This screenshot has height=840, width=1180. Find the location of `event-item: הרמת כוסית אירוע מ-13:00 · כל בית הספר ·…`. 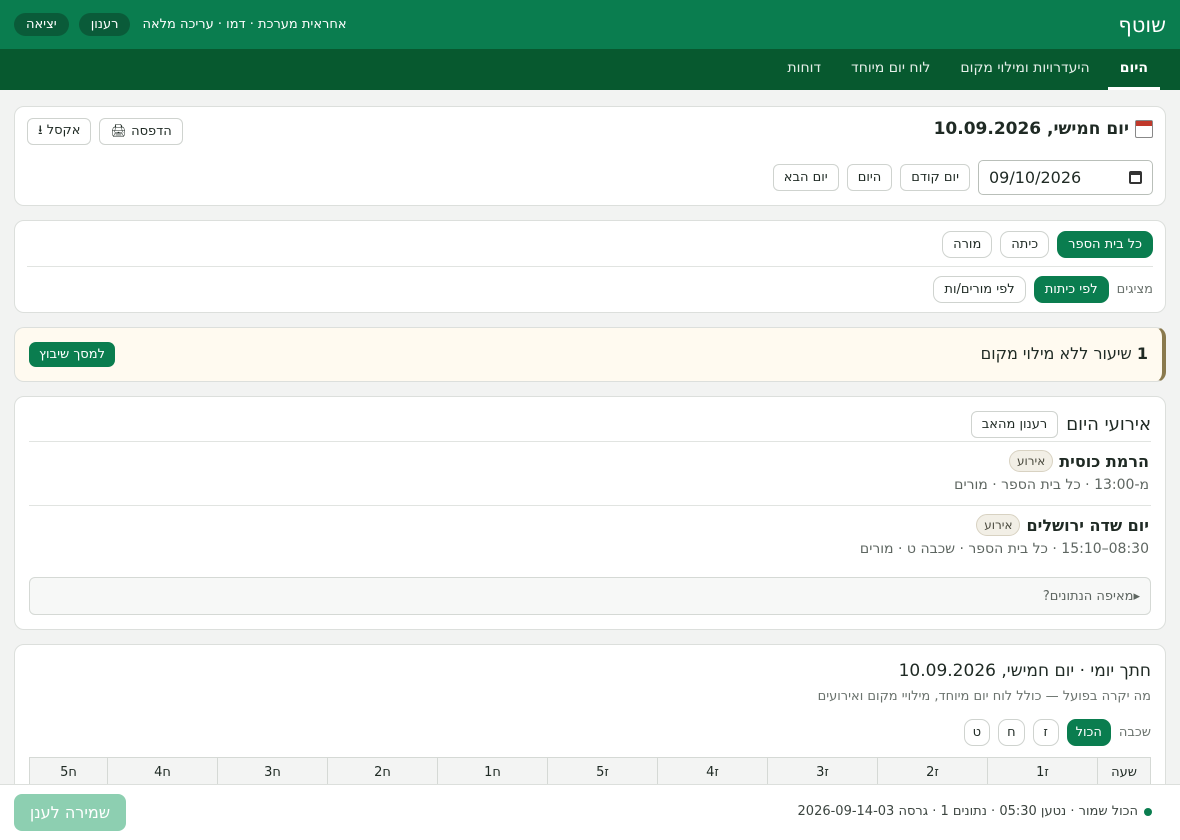

event-item: הרמת כוסית אירוע מ-13:00 · כל בית הספר ·… is located at coordinates (590, 471).